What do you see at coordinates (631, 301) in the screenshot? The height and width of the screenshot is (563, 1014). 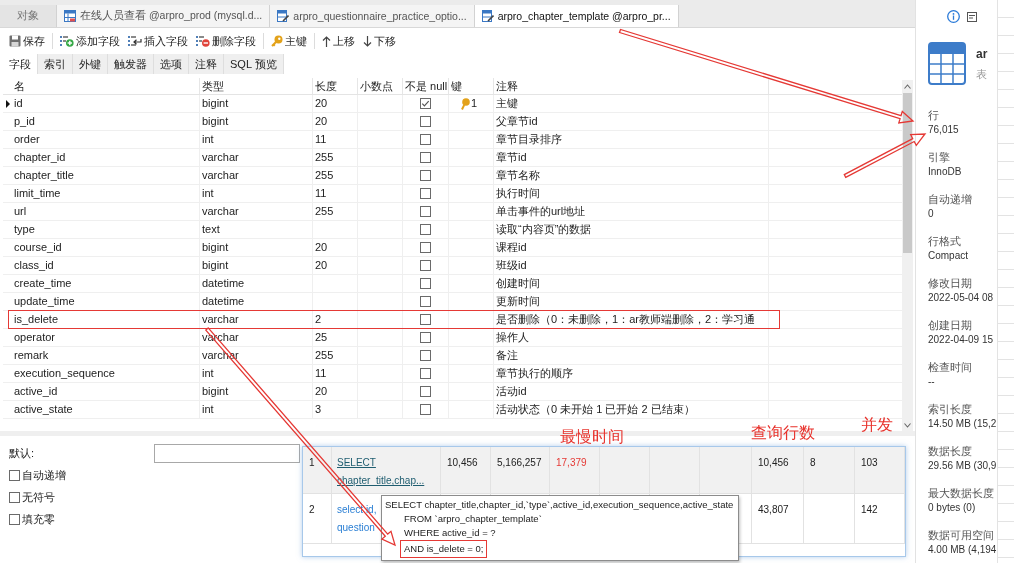 I see `table-cell: 更新时间` at bounding box center [631, 301].